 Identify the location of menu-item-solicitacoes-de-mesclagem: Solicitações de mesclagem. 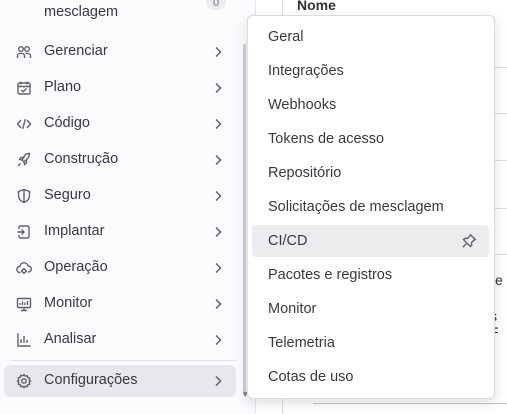
(370, 207).